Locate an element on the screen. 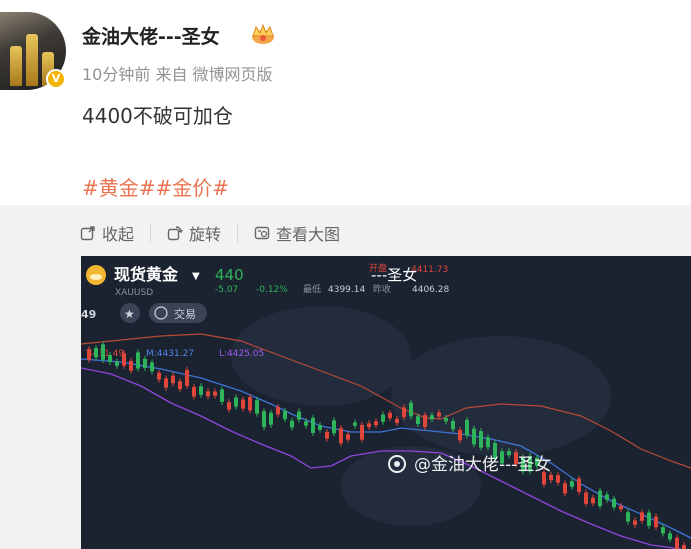 The image size is (691, 549). tag-gold-price: #金价# is located at coordinates (193, 188).